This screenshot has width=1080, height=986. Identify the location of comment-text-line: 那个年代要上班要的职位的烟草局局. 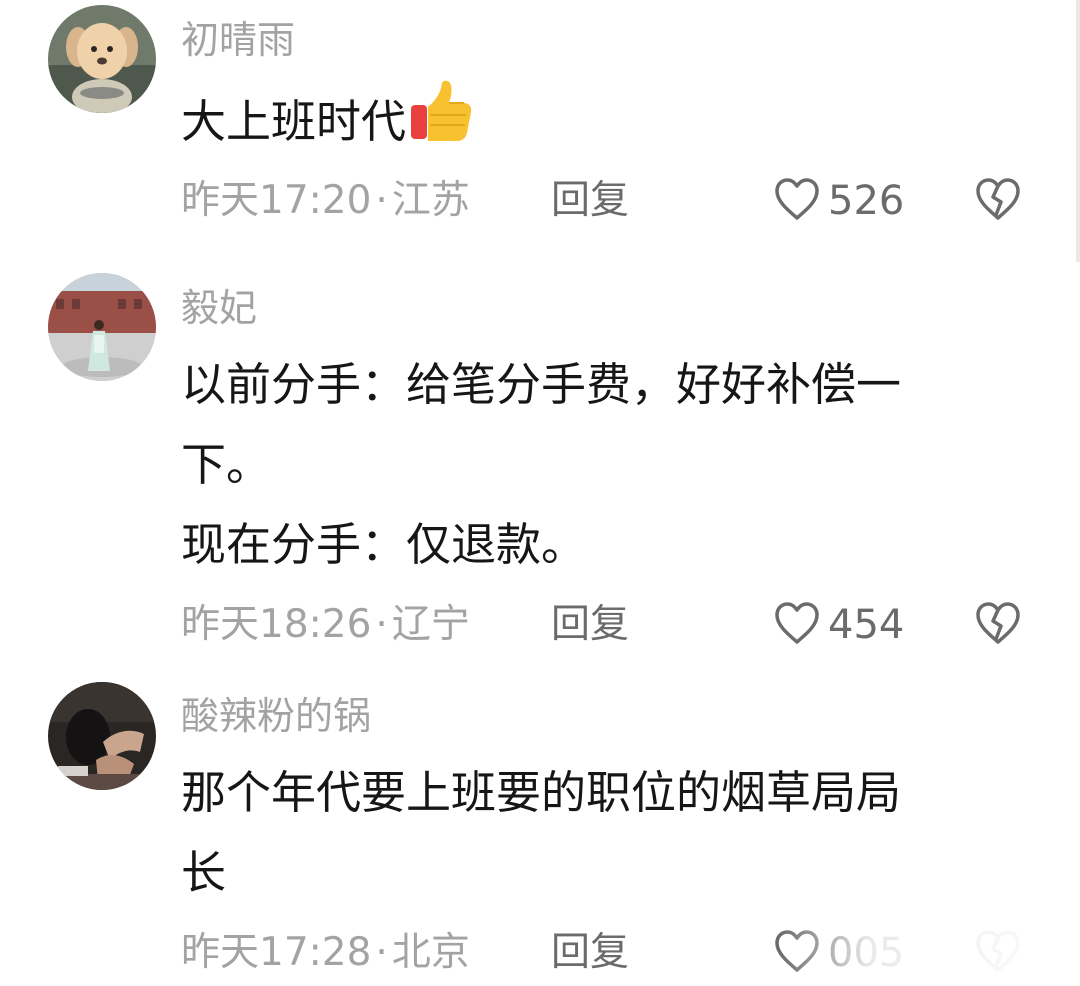
(541, 792).